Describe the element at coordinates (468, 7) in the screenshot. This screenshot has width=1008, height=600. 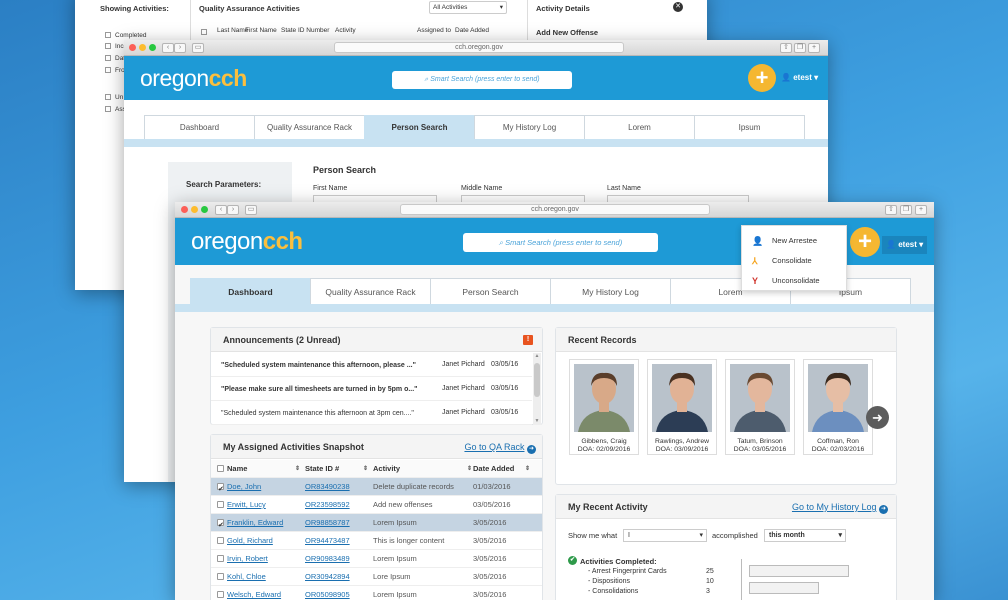
I see `qa-activity-select: All Activities ▾` at that location.